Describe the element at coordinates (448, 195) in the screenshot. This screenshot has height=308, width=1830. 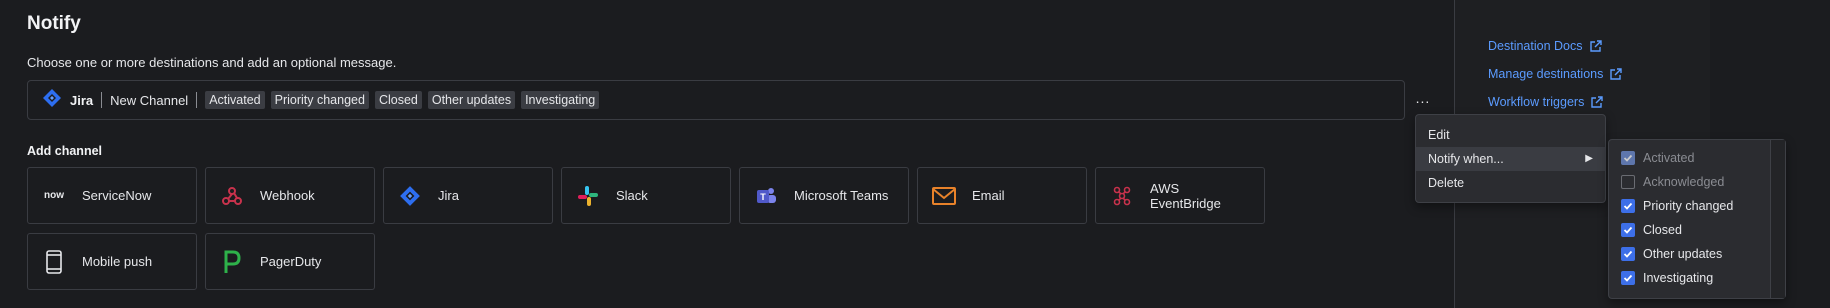
I see `tile-label: Jira` at that location.